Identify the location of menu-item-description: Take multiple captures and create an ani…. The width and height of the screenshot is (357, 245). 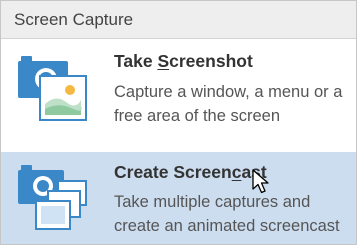
(227, 214).